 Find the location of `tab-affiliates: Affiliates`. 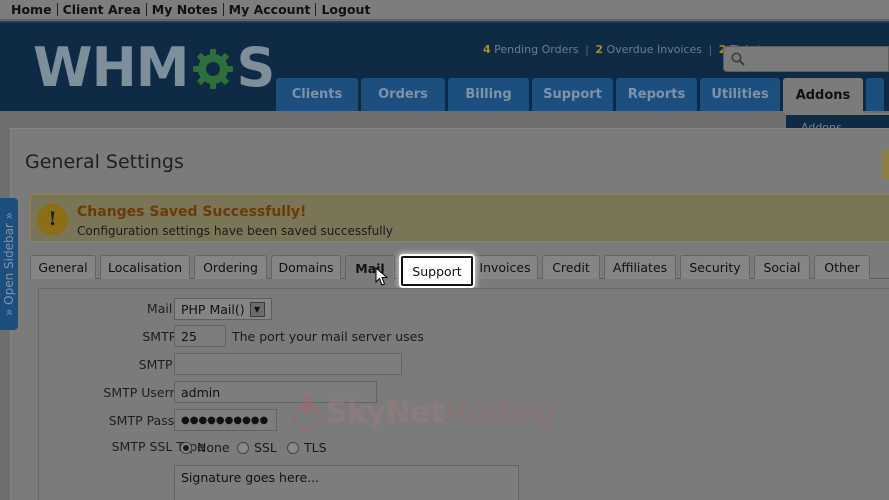

tab-affiliates: Affiliates is located at coordinates (640, 267).